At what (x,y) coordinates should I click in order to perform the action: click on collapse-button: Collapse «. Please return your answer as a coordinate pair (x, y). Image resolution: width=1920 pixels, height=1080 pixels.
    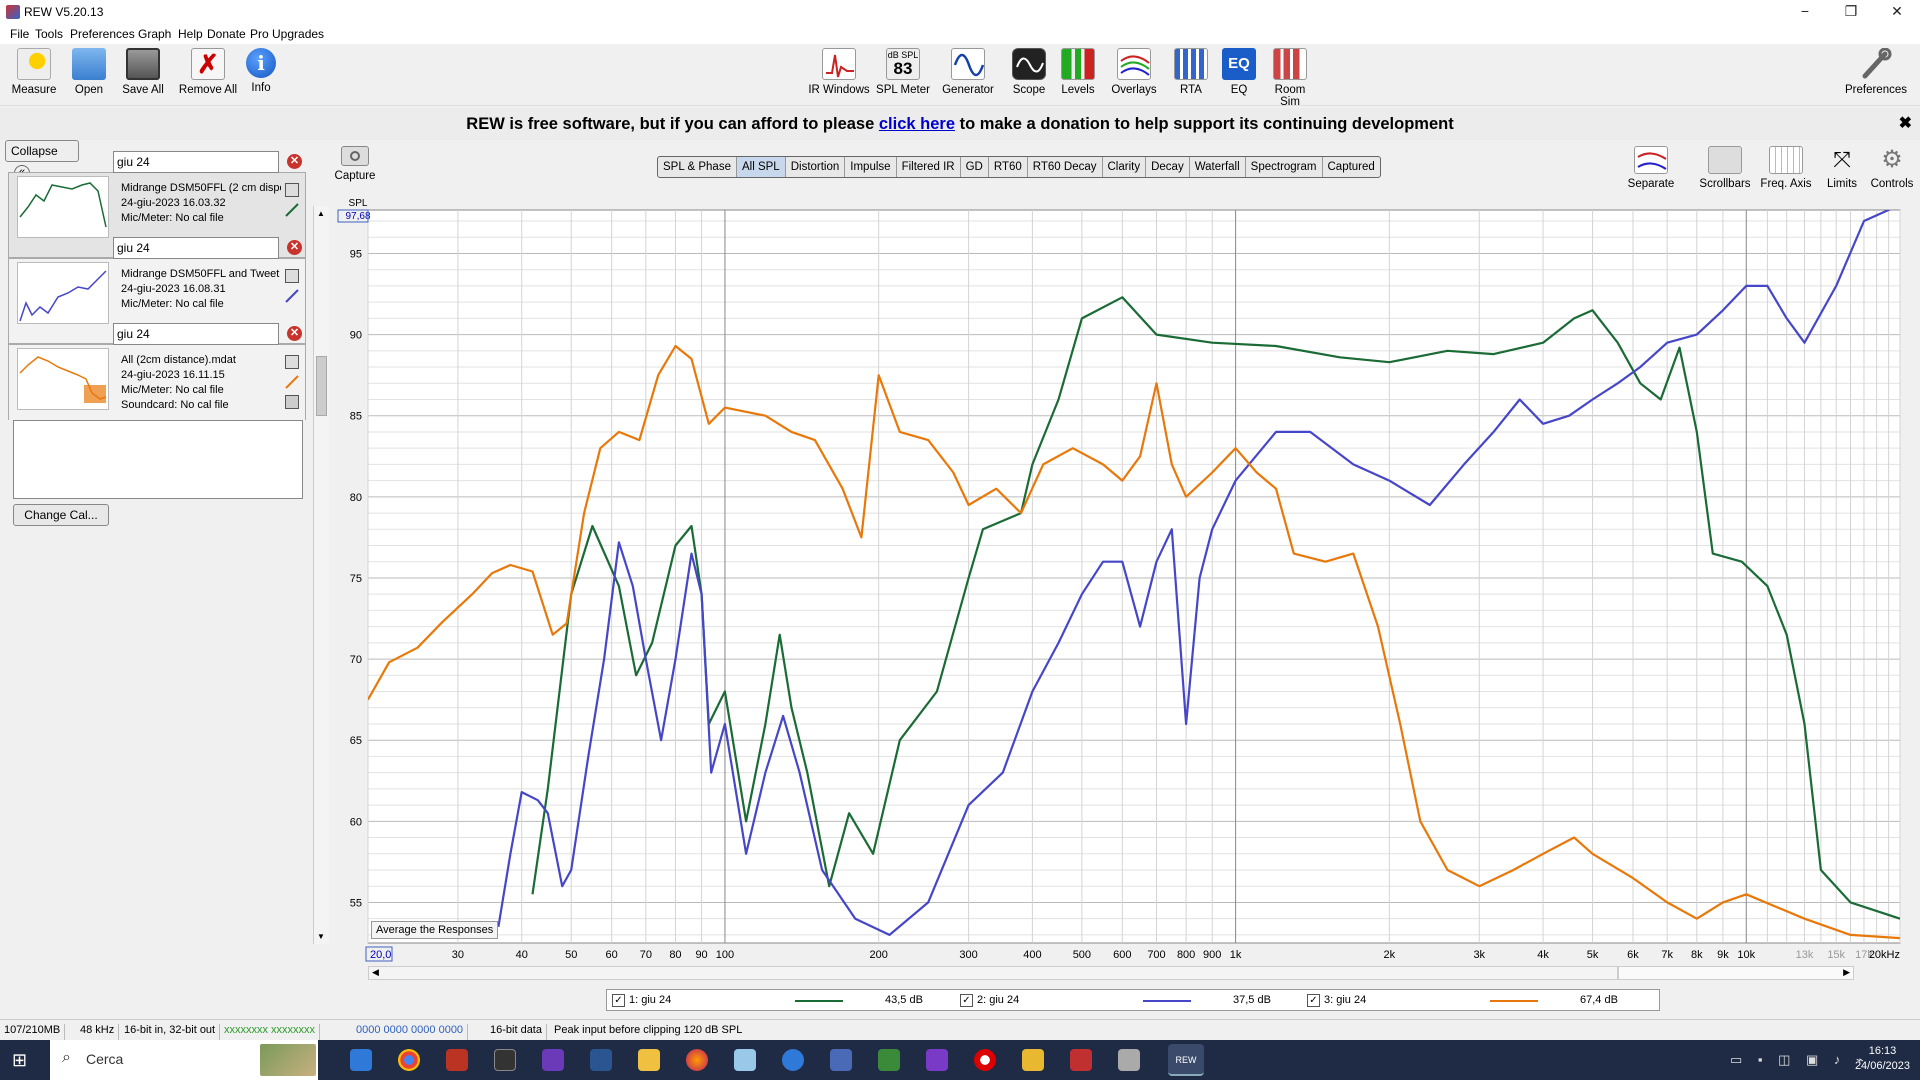
    Looking at the image, I should click on (42, 160).